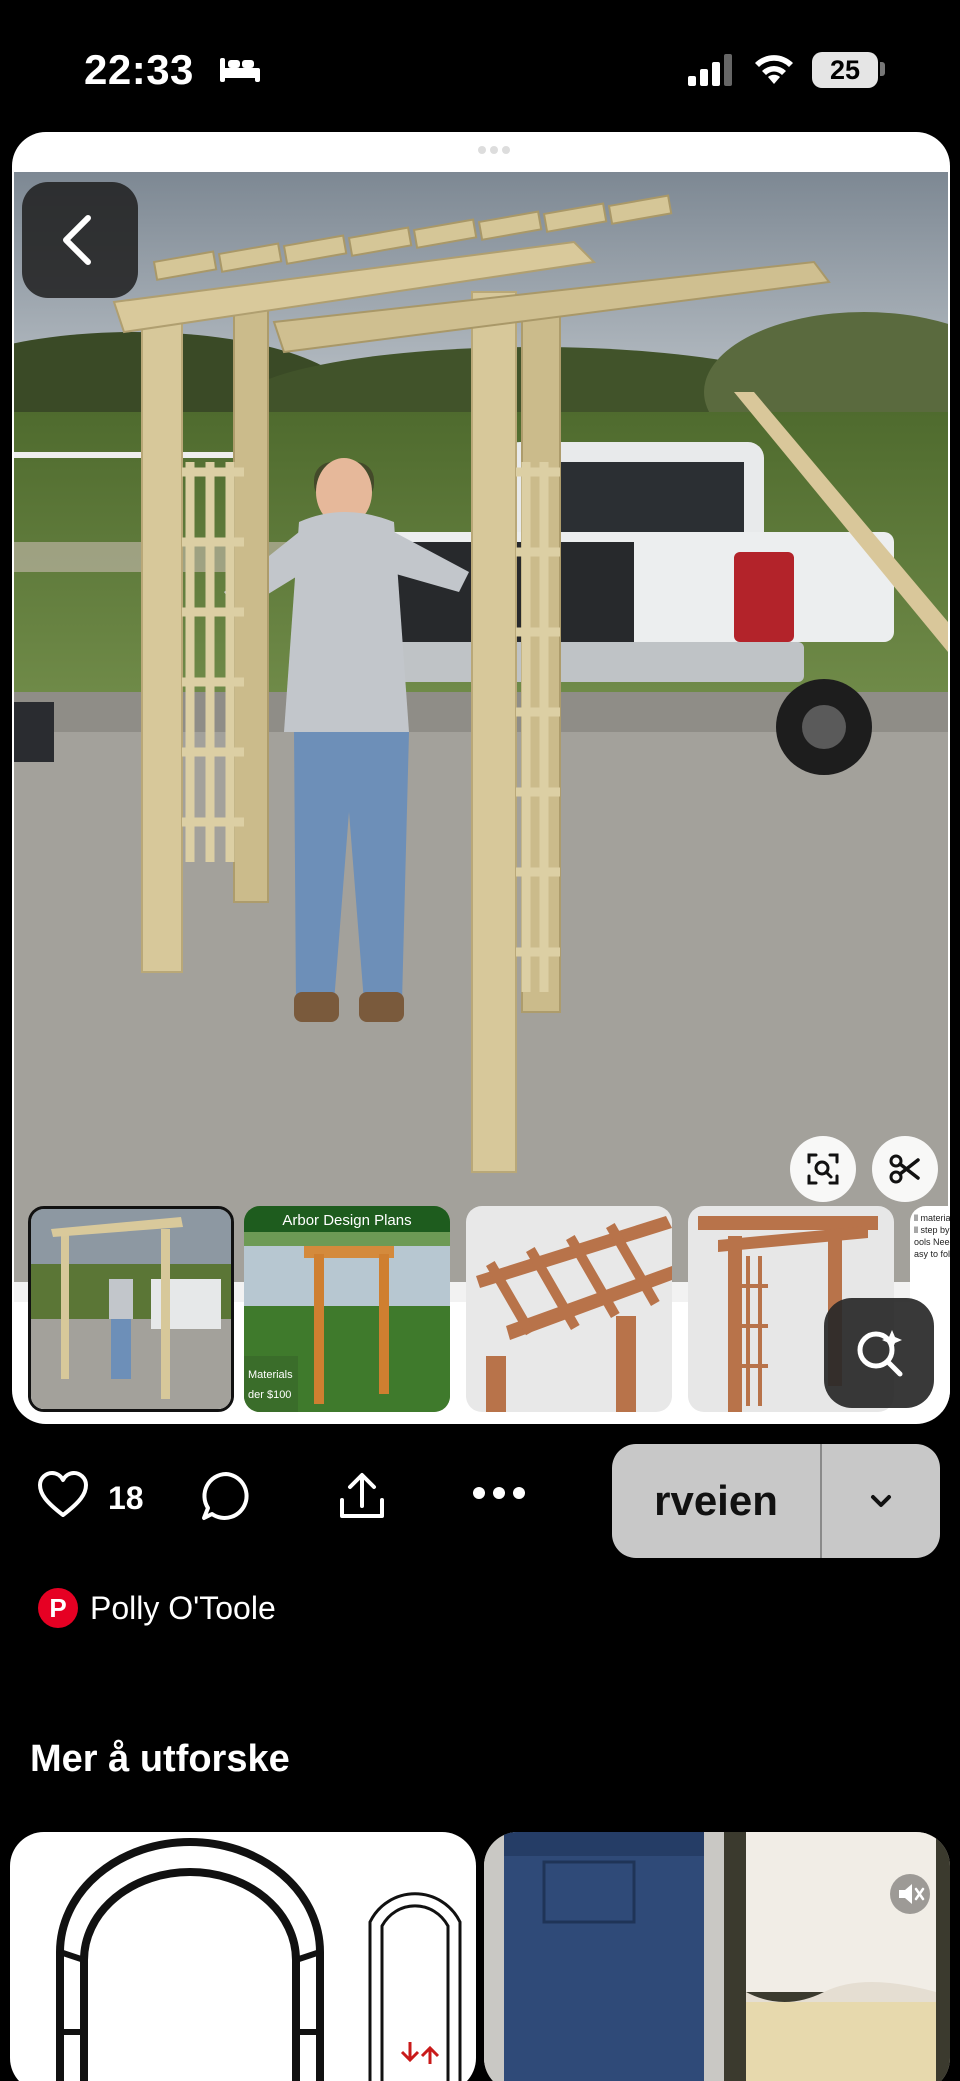  Describe the element at coordinates (710, 70) in the screenshot. I see `cellular-signal-icon` at that location.